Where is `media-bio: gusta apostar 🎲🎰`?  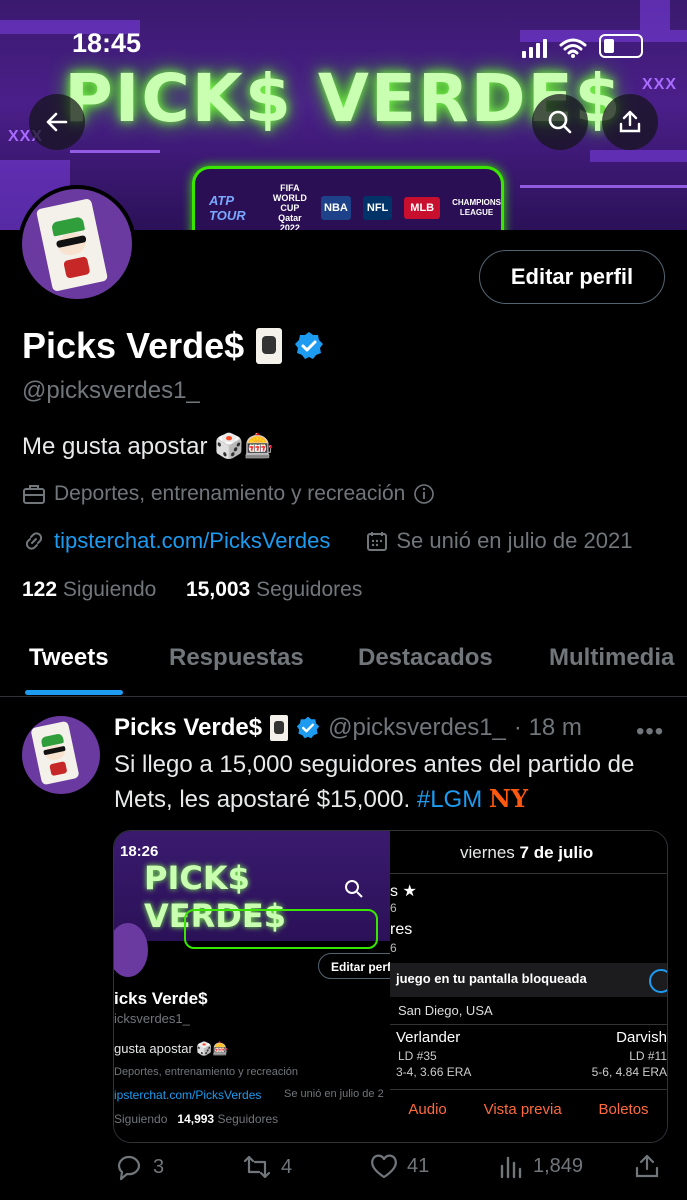 media-bio: gusta apostar 🎲🎰 is located at coordinates (171, 1048).